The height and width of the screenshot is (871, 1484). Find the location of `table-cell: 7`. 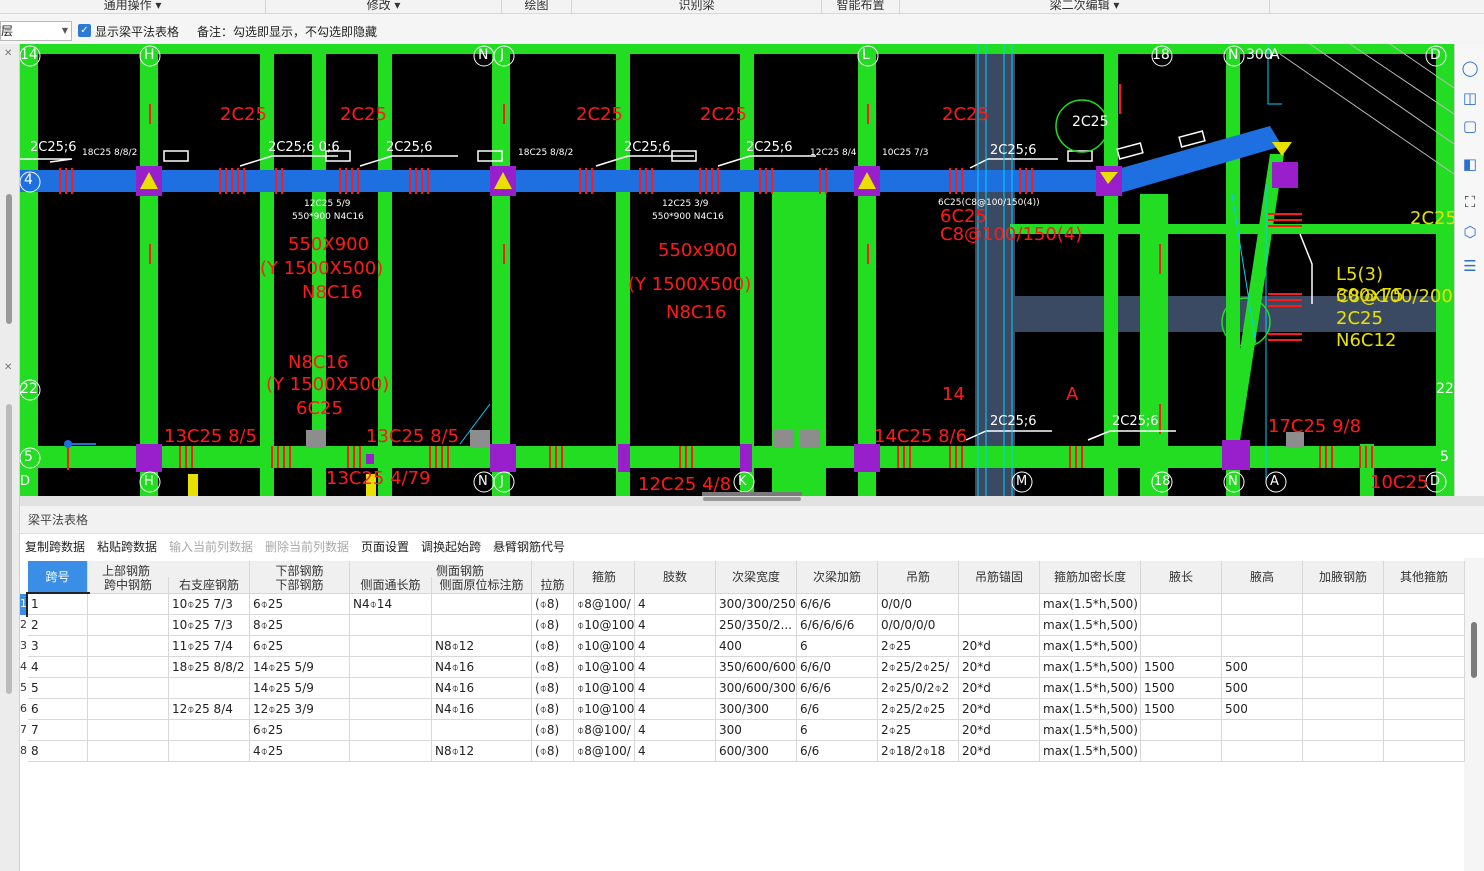

table-cell: 7 is located at coordinates (58, 730).